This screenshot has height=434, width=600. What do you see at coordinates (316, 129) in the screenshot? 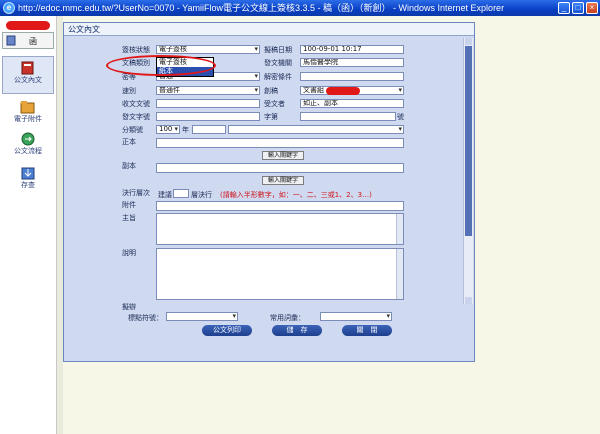
I see `classify-select` at bounding box center [316, 129].